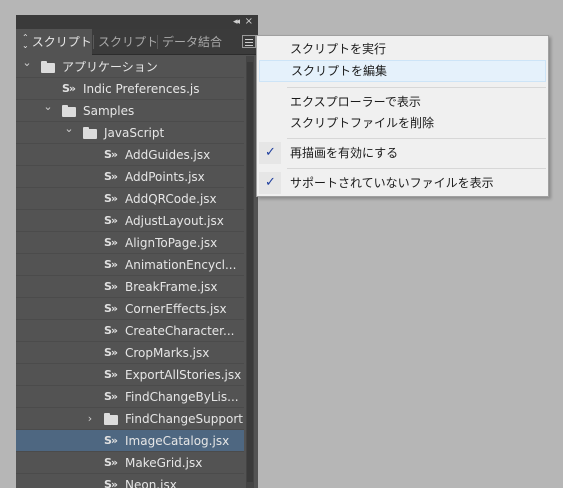 This screenshot has height=488, width=563. I want to click on tree-script-row: S» CornerEffects.jsx, so click(130, 309).